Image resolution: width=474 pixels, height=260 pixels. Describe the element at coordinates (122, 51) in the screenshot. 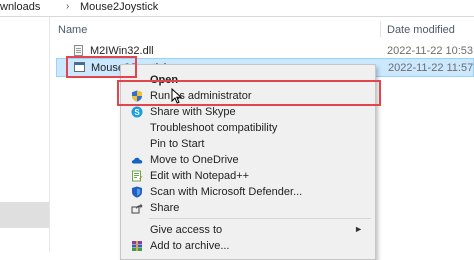

I see `file-name: M2IWin32.dll` at that location.